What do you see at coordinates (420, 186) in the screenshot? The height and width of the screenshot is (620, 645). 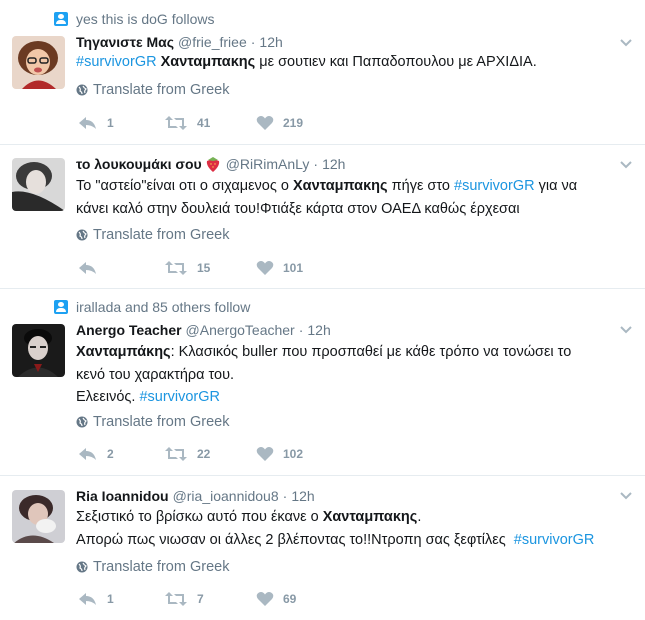 I see `text-segment: πήγε στο` at bounding box center [420, 186].